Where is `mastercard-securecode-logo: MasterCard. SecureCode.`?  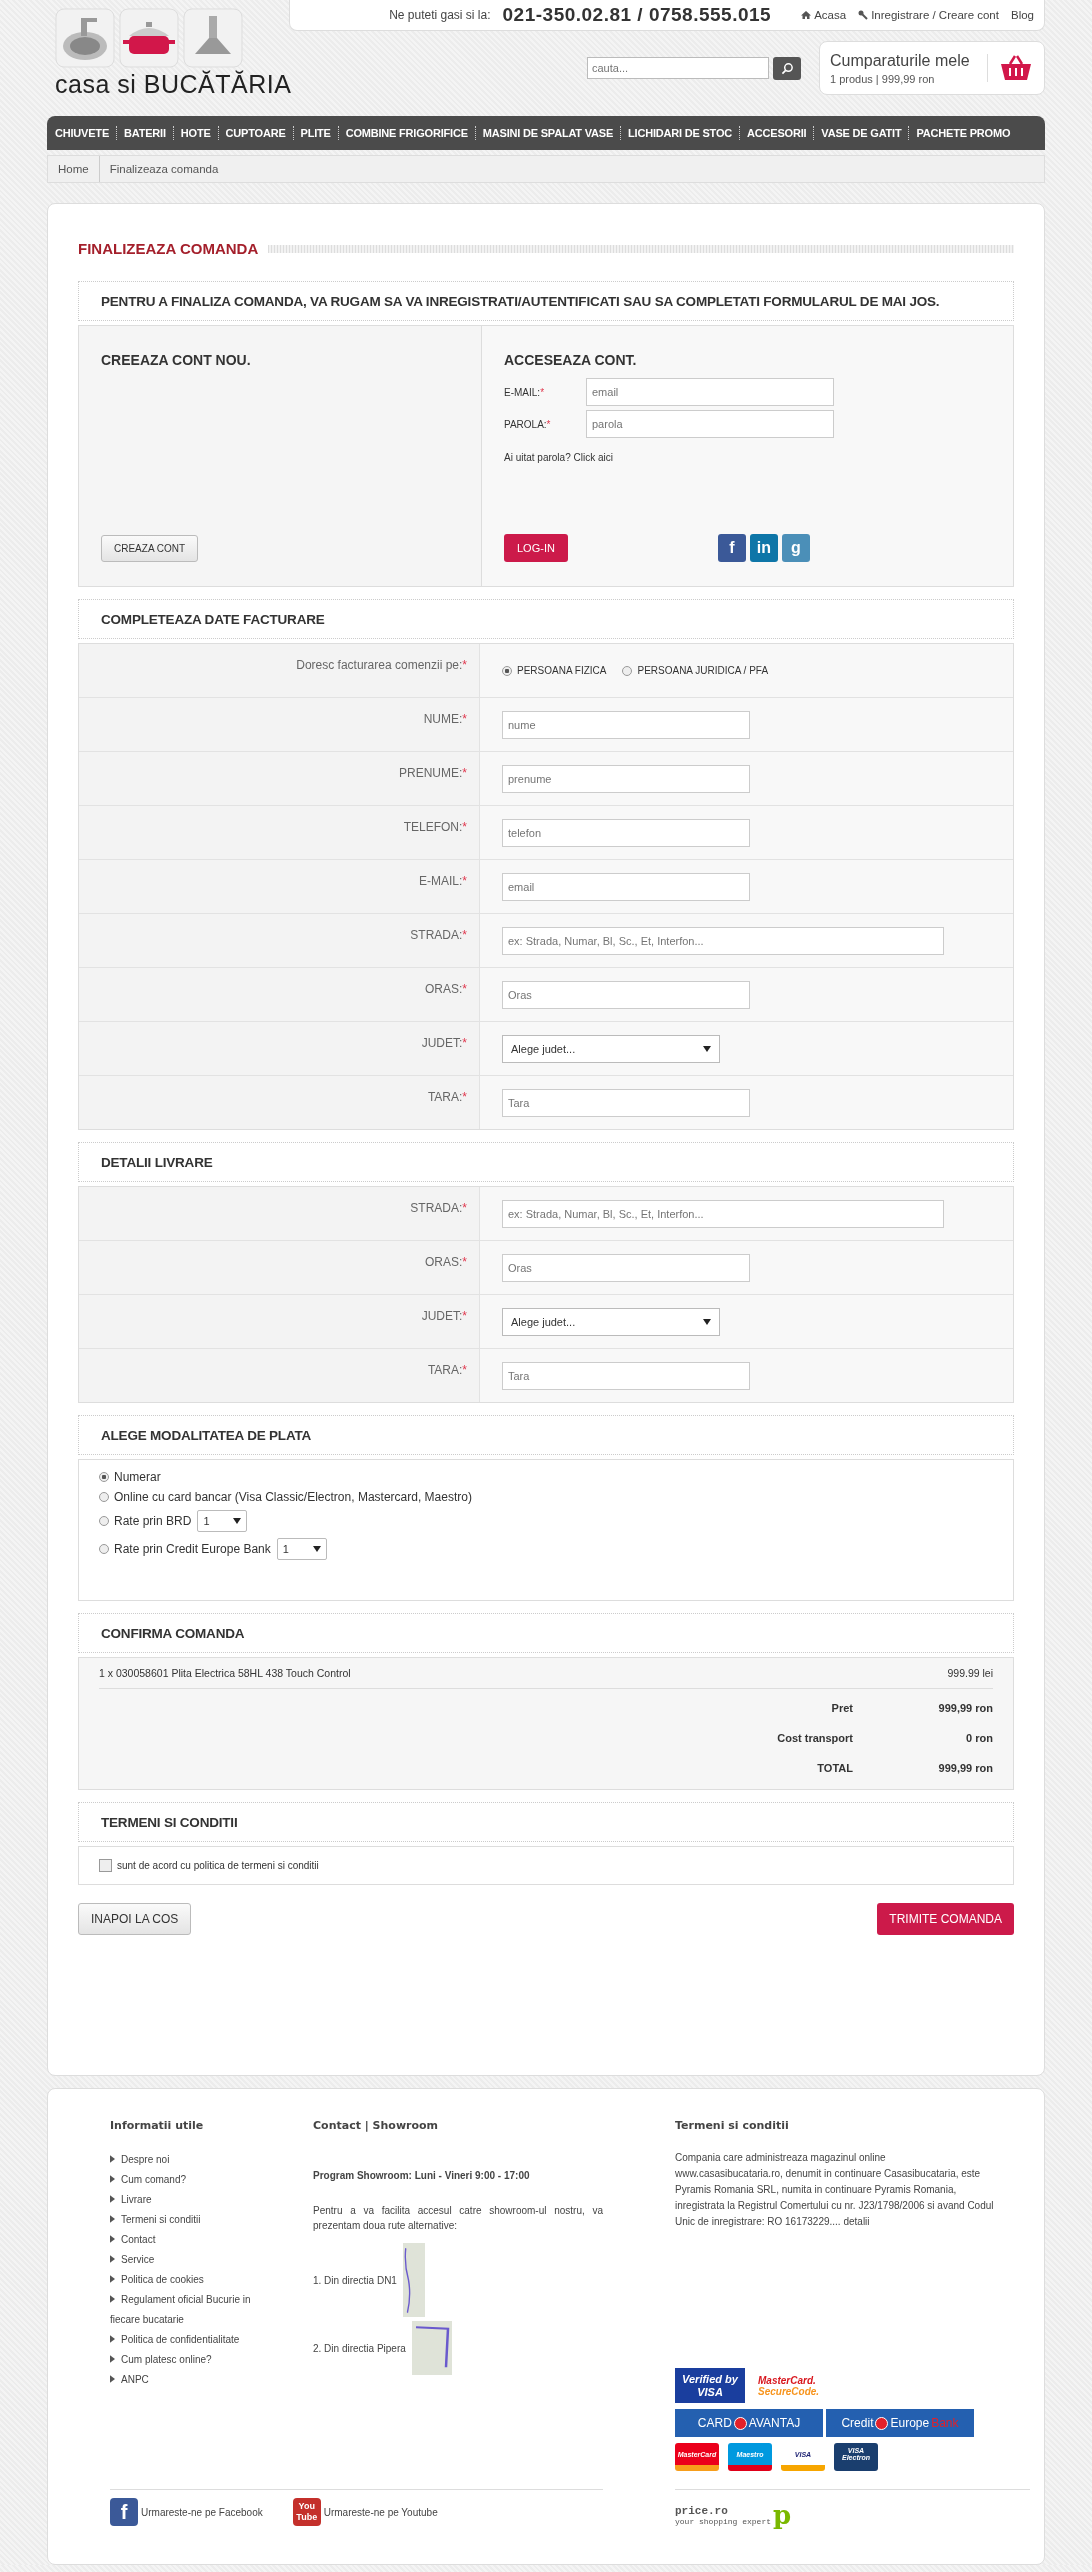
mastercard-securecode-logo: MasterCard. SecureCode. is located at coordinates (789, 2385).